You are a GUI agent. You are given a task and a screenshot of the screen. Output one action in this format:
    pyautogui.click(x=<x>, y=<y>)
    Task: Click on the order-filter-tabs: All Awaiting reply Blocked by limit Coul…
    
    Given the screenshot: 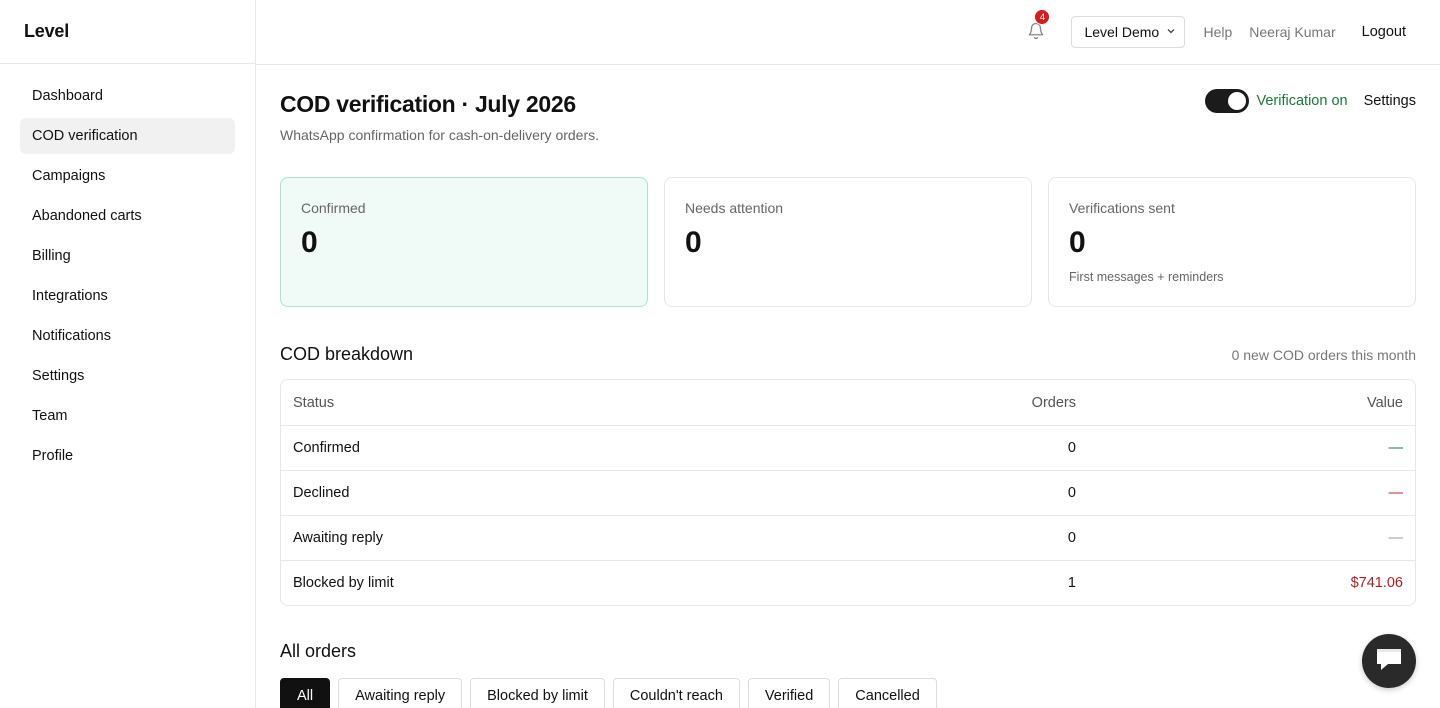 What is the action you would take?
    pyautogui.click(x=608, y=693)
    